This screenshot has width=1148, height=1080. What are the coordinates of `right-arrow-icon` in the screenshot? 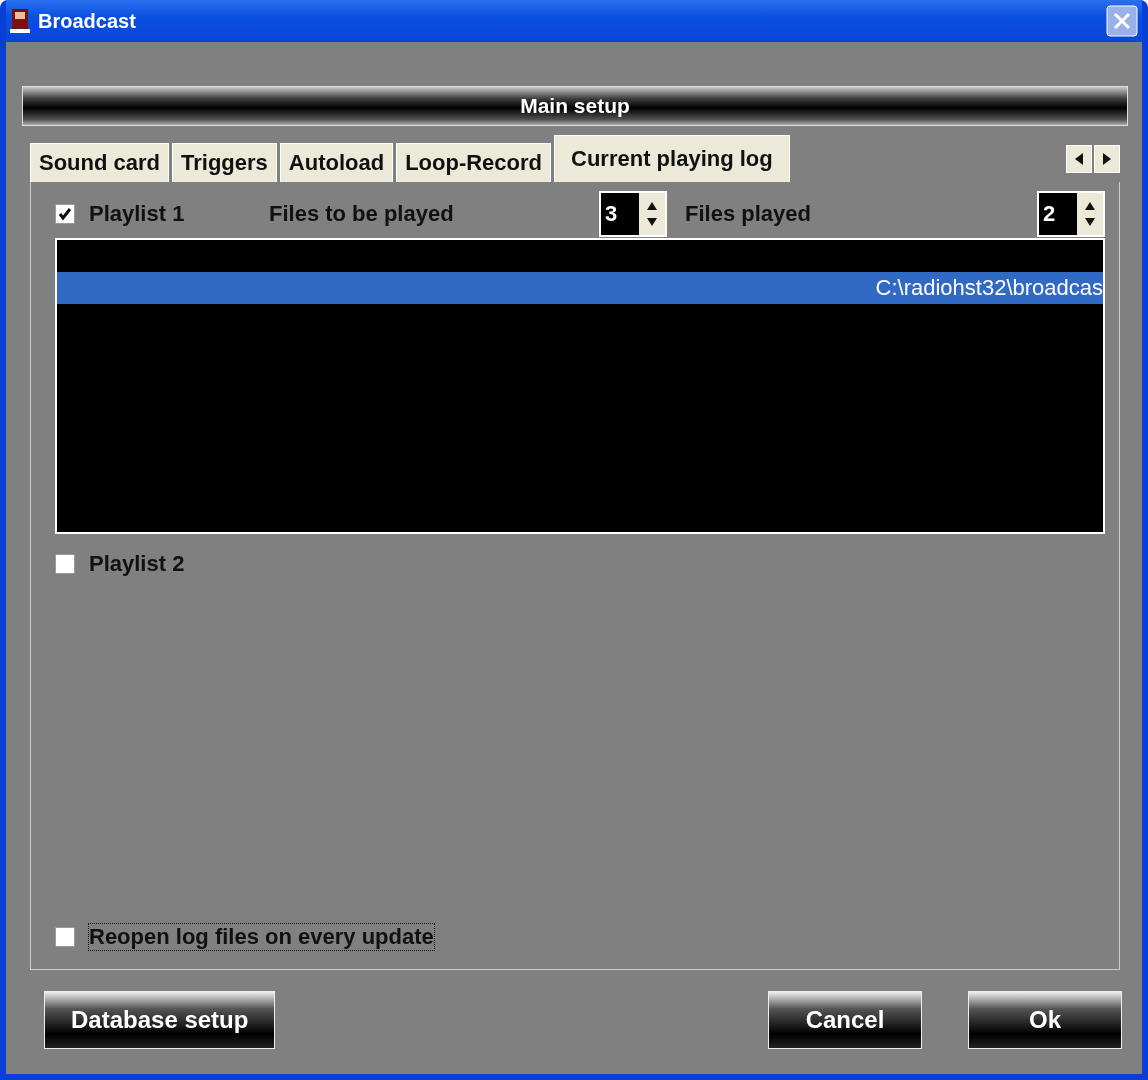 It's located at (1107, 159).